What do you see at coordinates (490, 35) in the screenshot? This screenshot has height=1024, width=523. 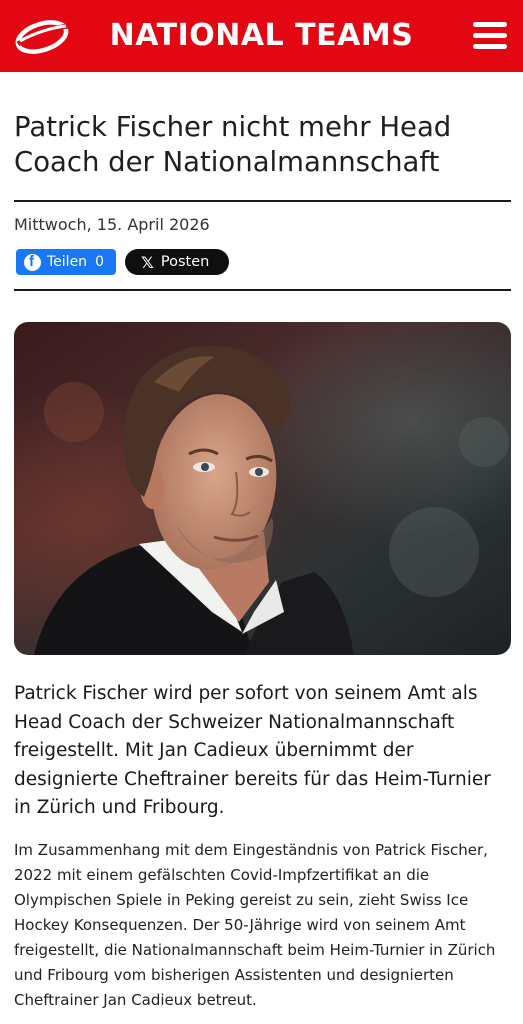 I see `hamburger-menu-icon` at bounding box center [490, 35].